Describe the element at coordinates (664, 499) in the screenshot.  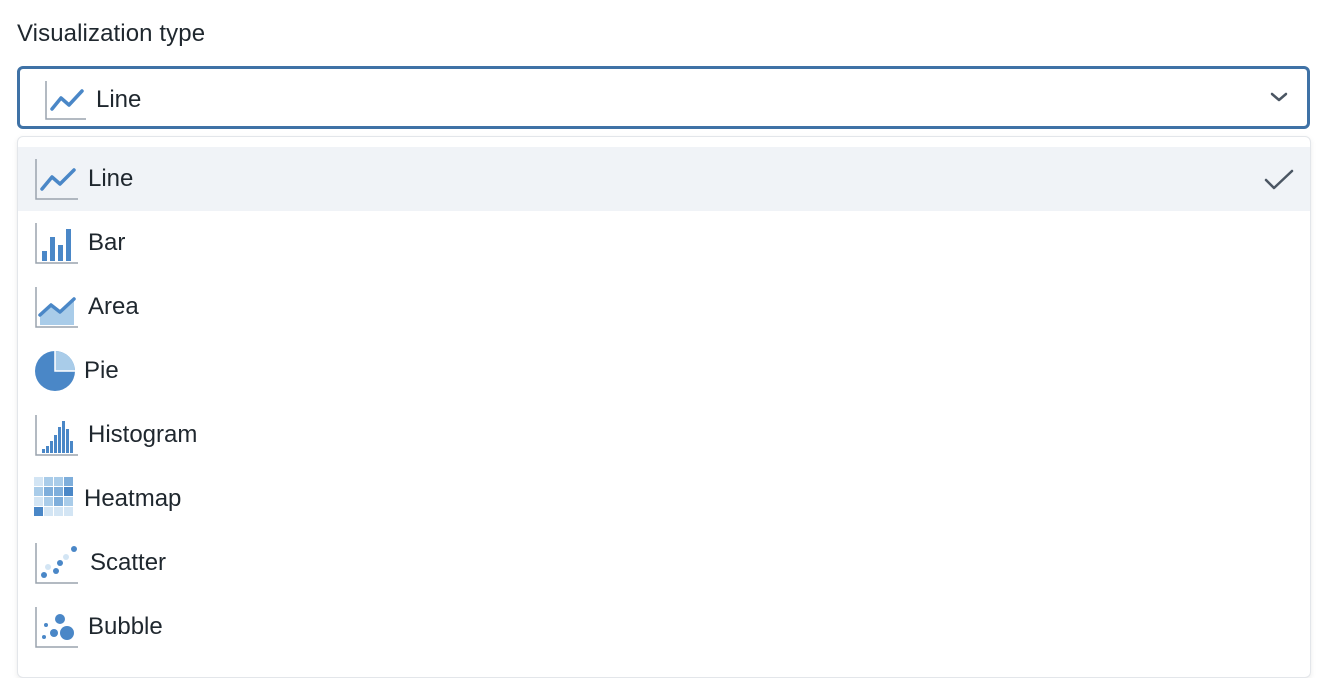
I see `option-heatmap: Heatmap` at that location.